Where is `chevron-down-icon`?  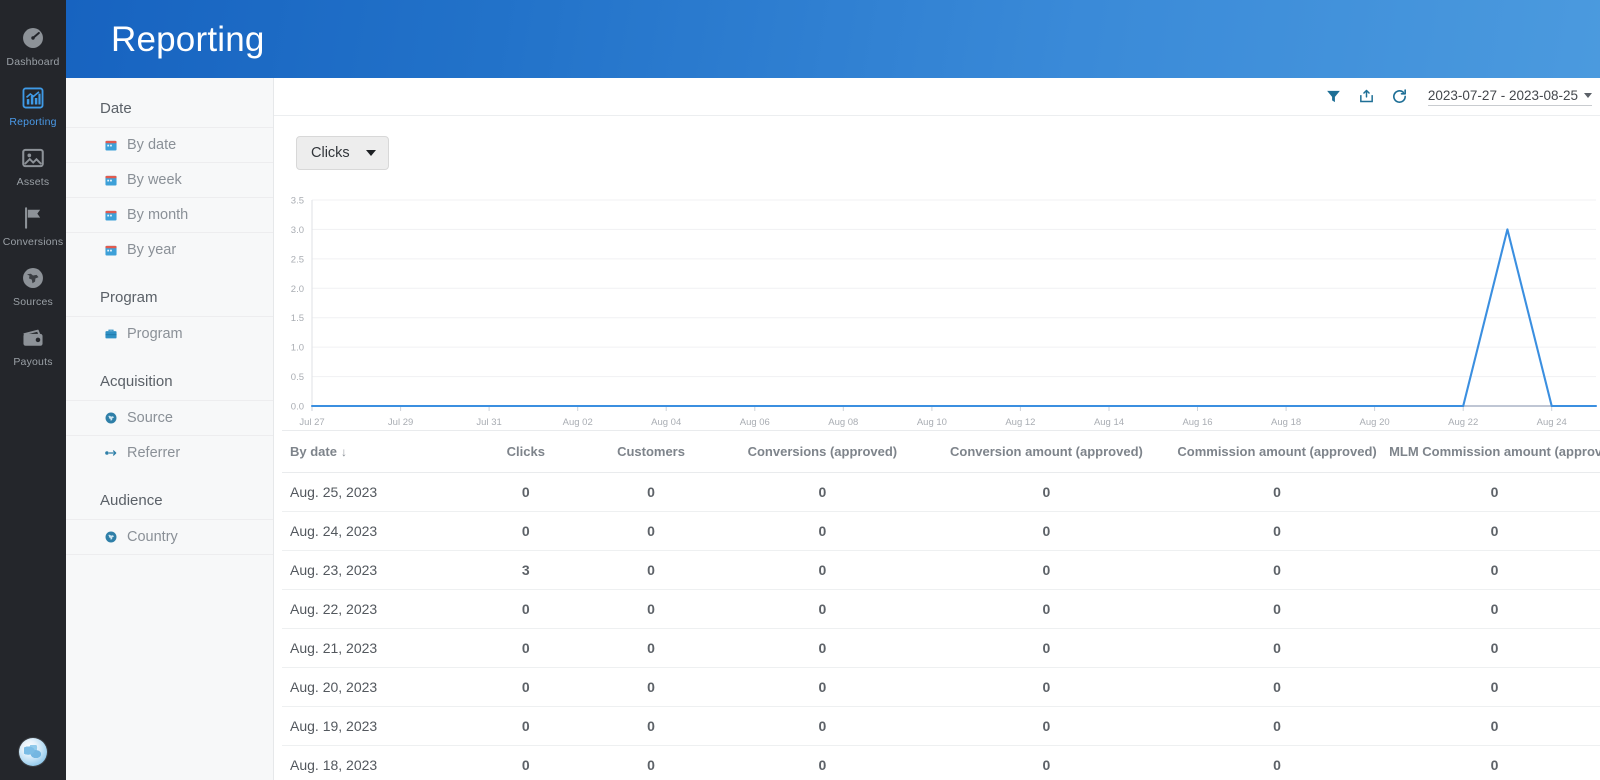
chevron-down-icon is located at coordinates (370, 153).